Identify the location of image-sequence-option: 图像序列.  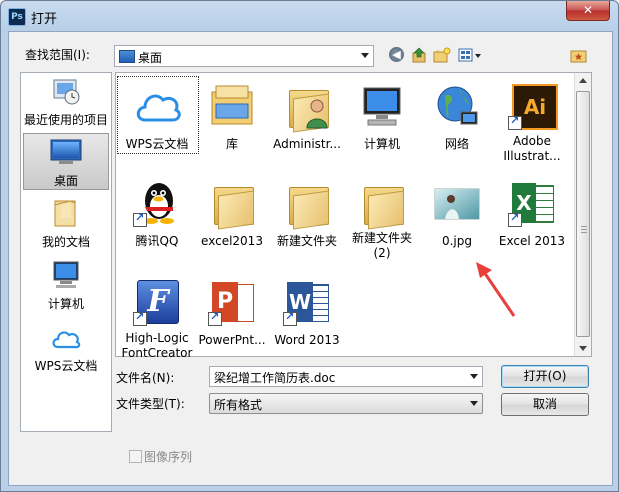
(160, 456).